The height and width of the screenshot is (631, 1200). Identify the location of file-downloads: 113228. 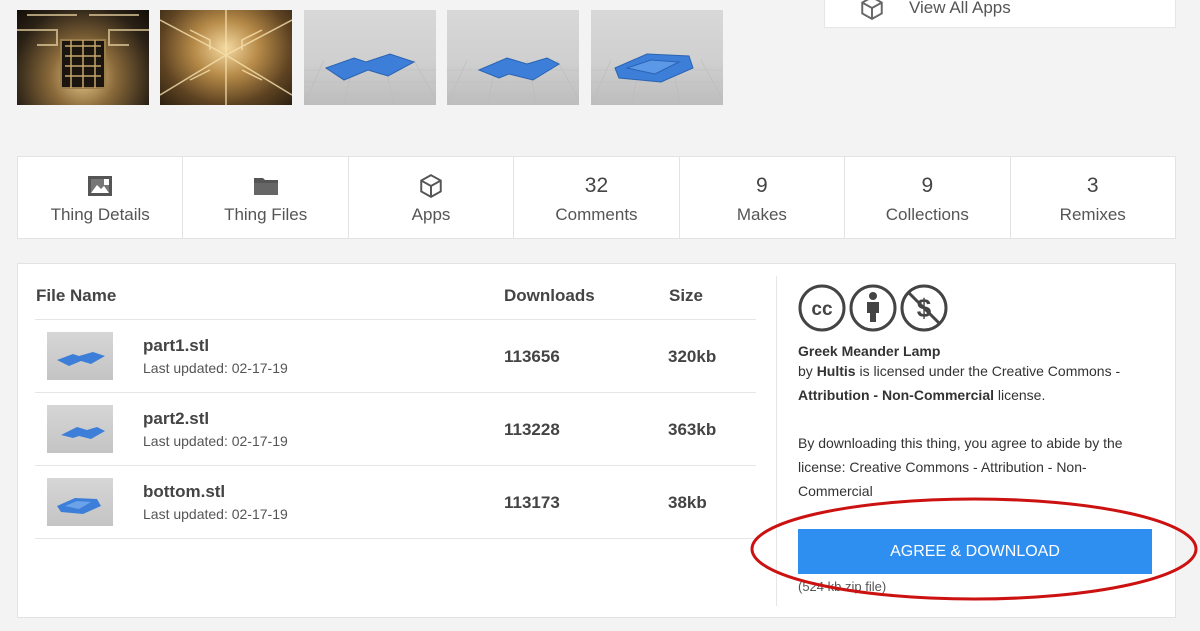
(532, 429).